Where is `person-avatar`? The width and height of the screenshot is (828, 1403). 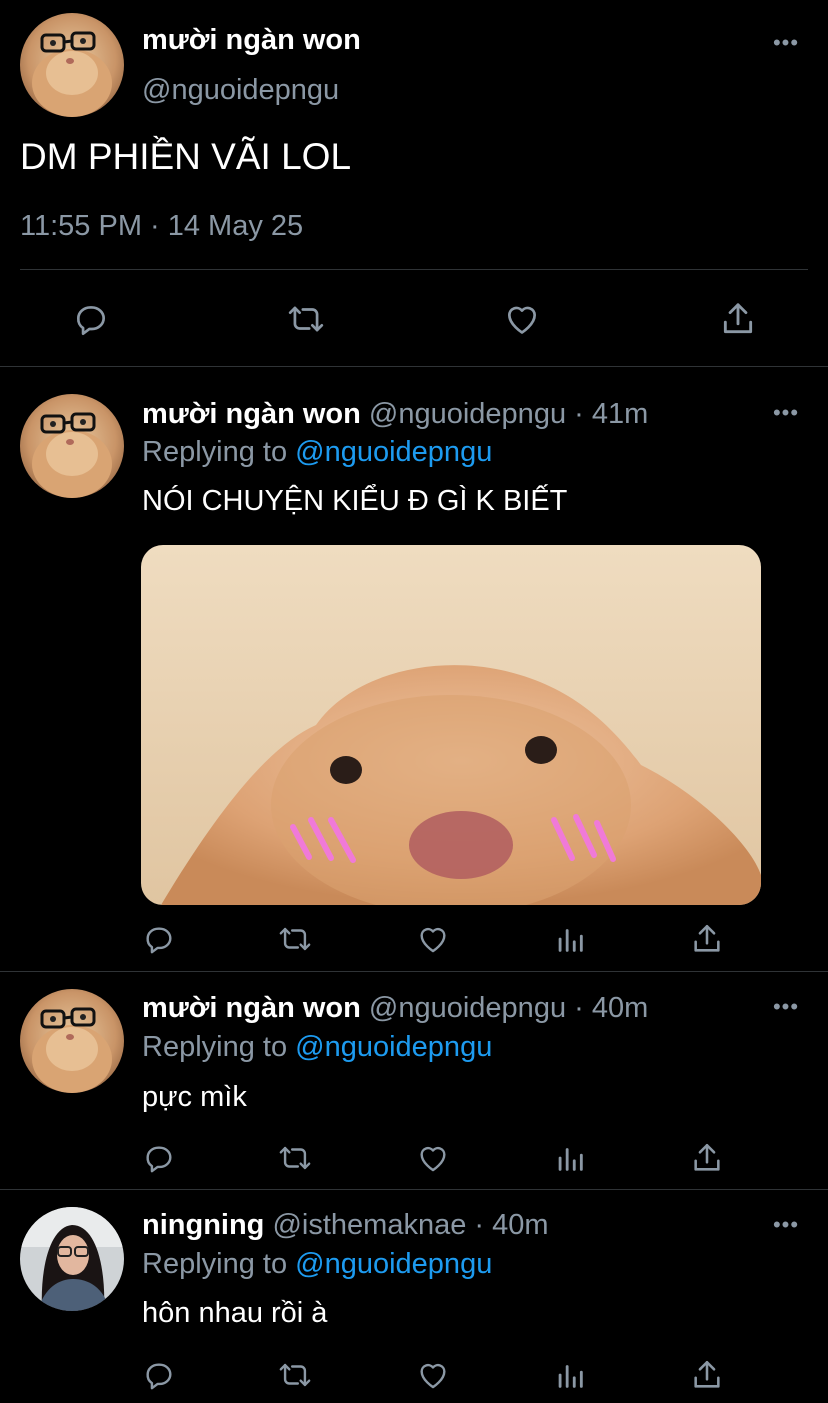 person-avatar is located at coordinates (72, 1259).